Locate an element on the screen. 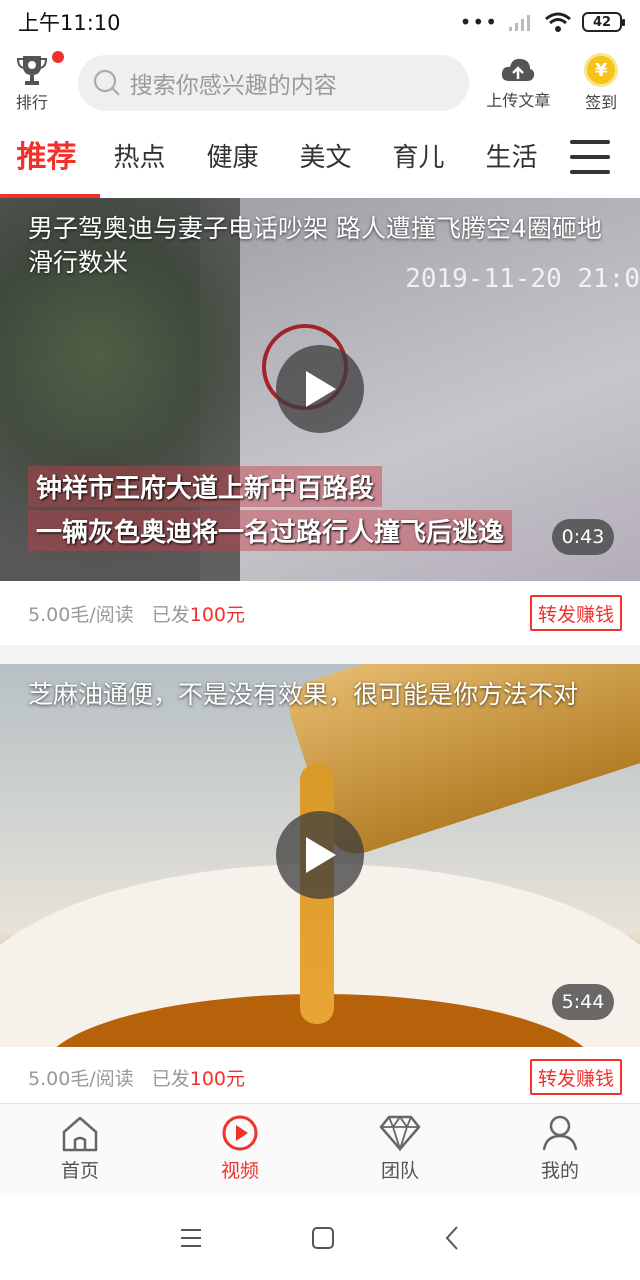 This screenshot has width=640, height=1280. wifi-icon is located at coordinates (558, 22).